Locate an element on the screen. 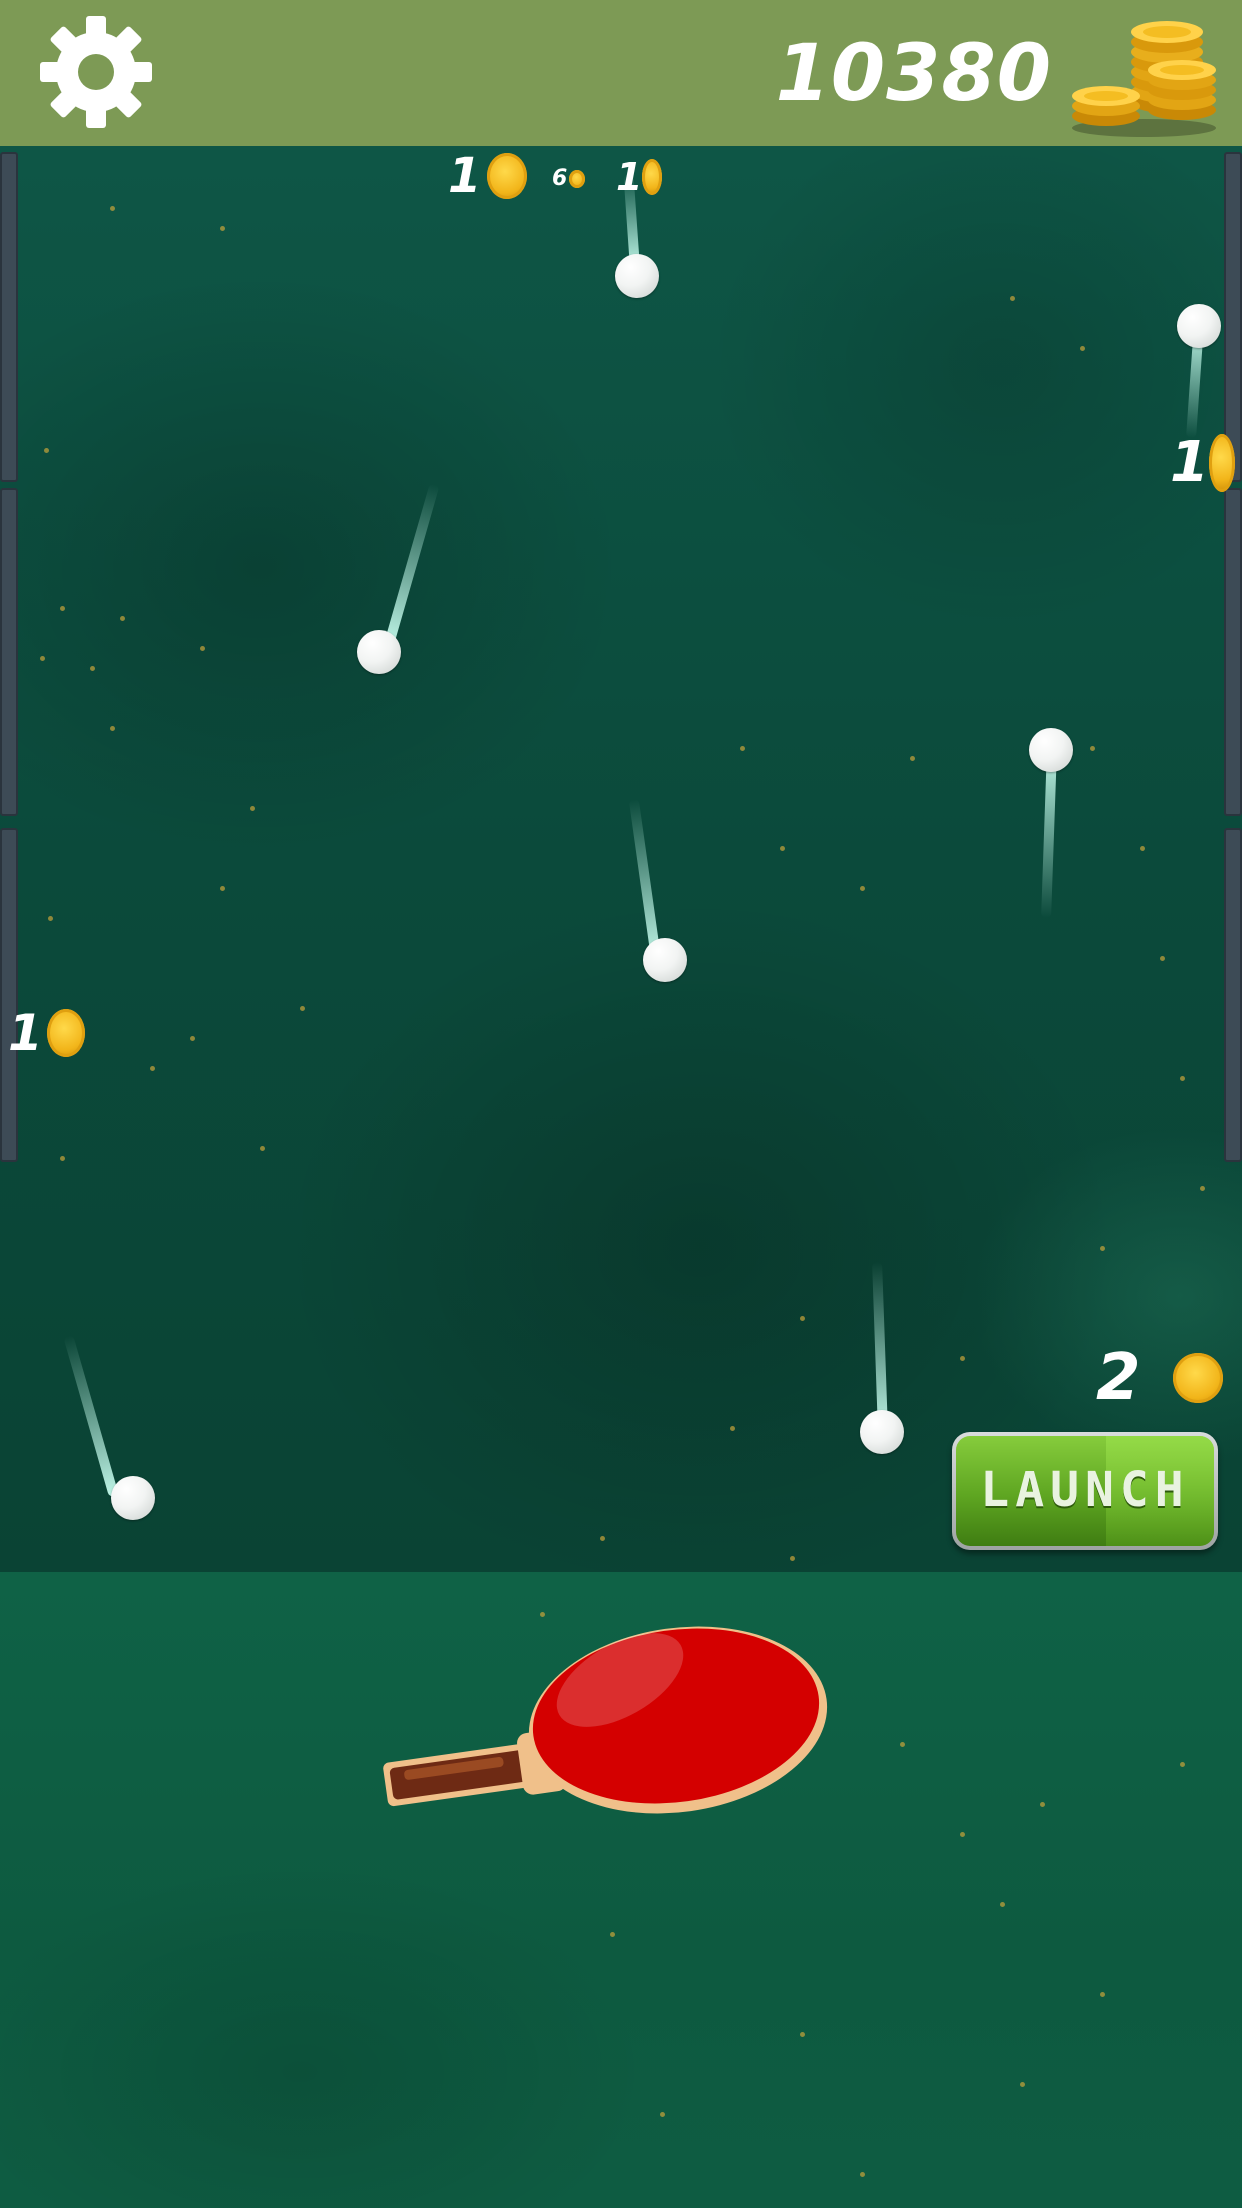 The image size is (1242, 2208). coin-stack-icon is located at coordinates (1144, 79).